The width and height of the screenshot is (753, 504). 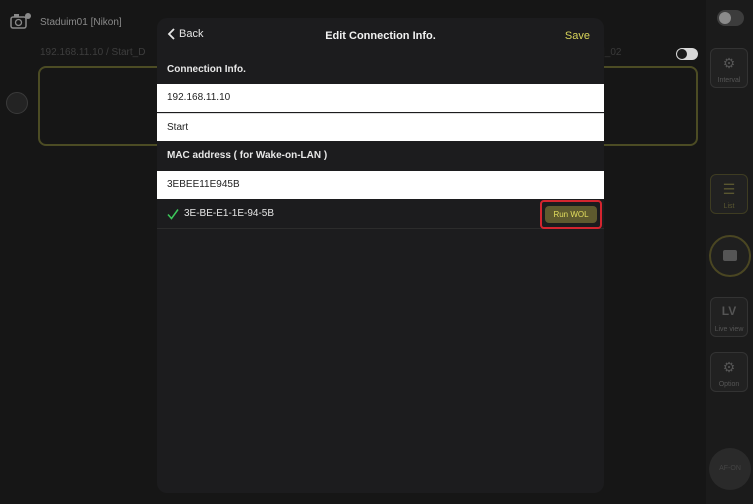 I want to click on checkmark-icon, so click(x=173, y=214).